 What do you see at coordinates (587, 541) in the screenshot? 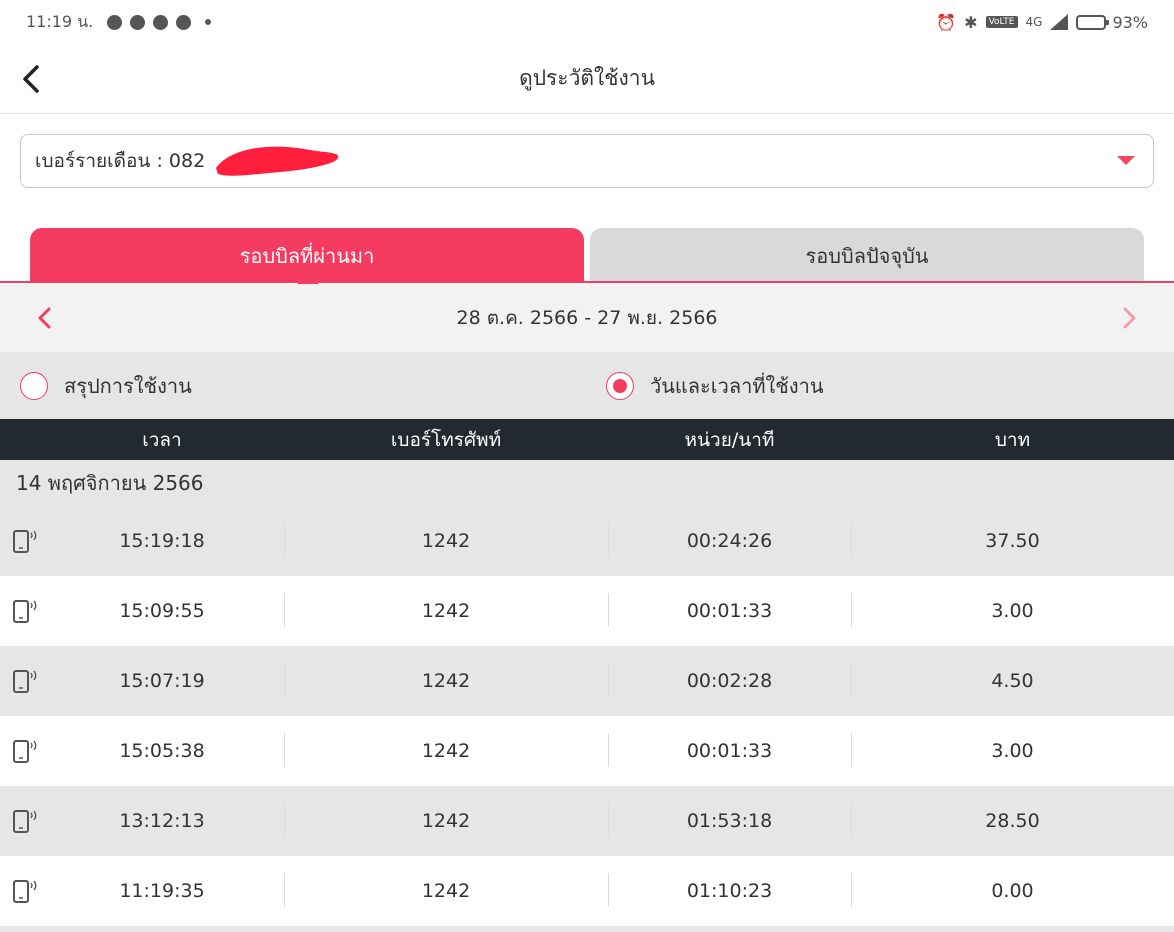
I see `table-row: 15:19:18 1242 00:24:26 37.50` at bounding box center [587, 541].